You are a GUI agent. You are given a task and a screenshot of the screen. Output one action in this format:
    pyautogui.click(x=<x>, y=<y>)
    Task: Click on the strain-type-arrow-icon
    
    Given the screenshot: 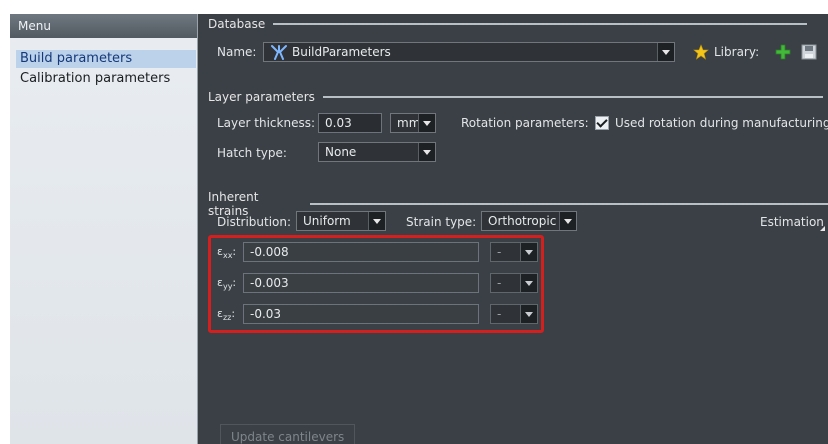 What is the action you would take?
    pyautogui.click(x=567, y=221)
    